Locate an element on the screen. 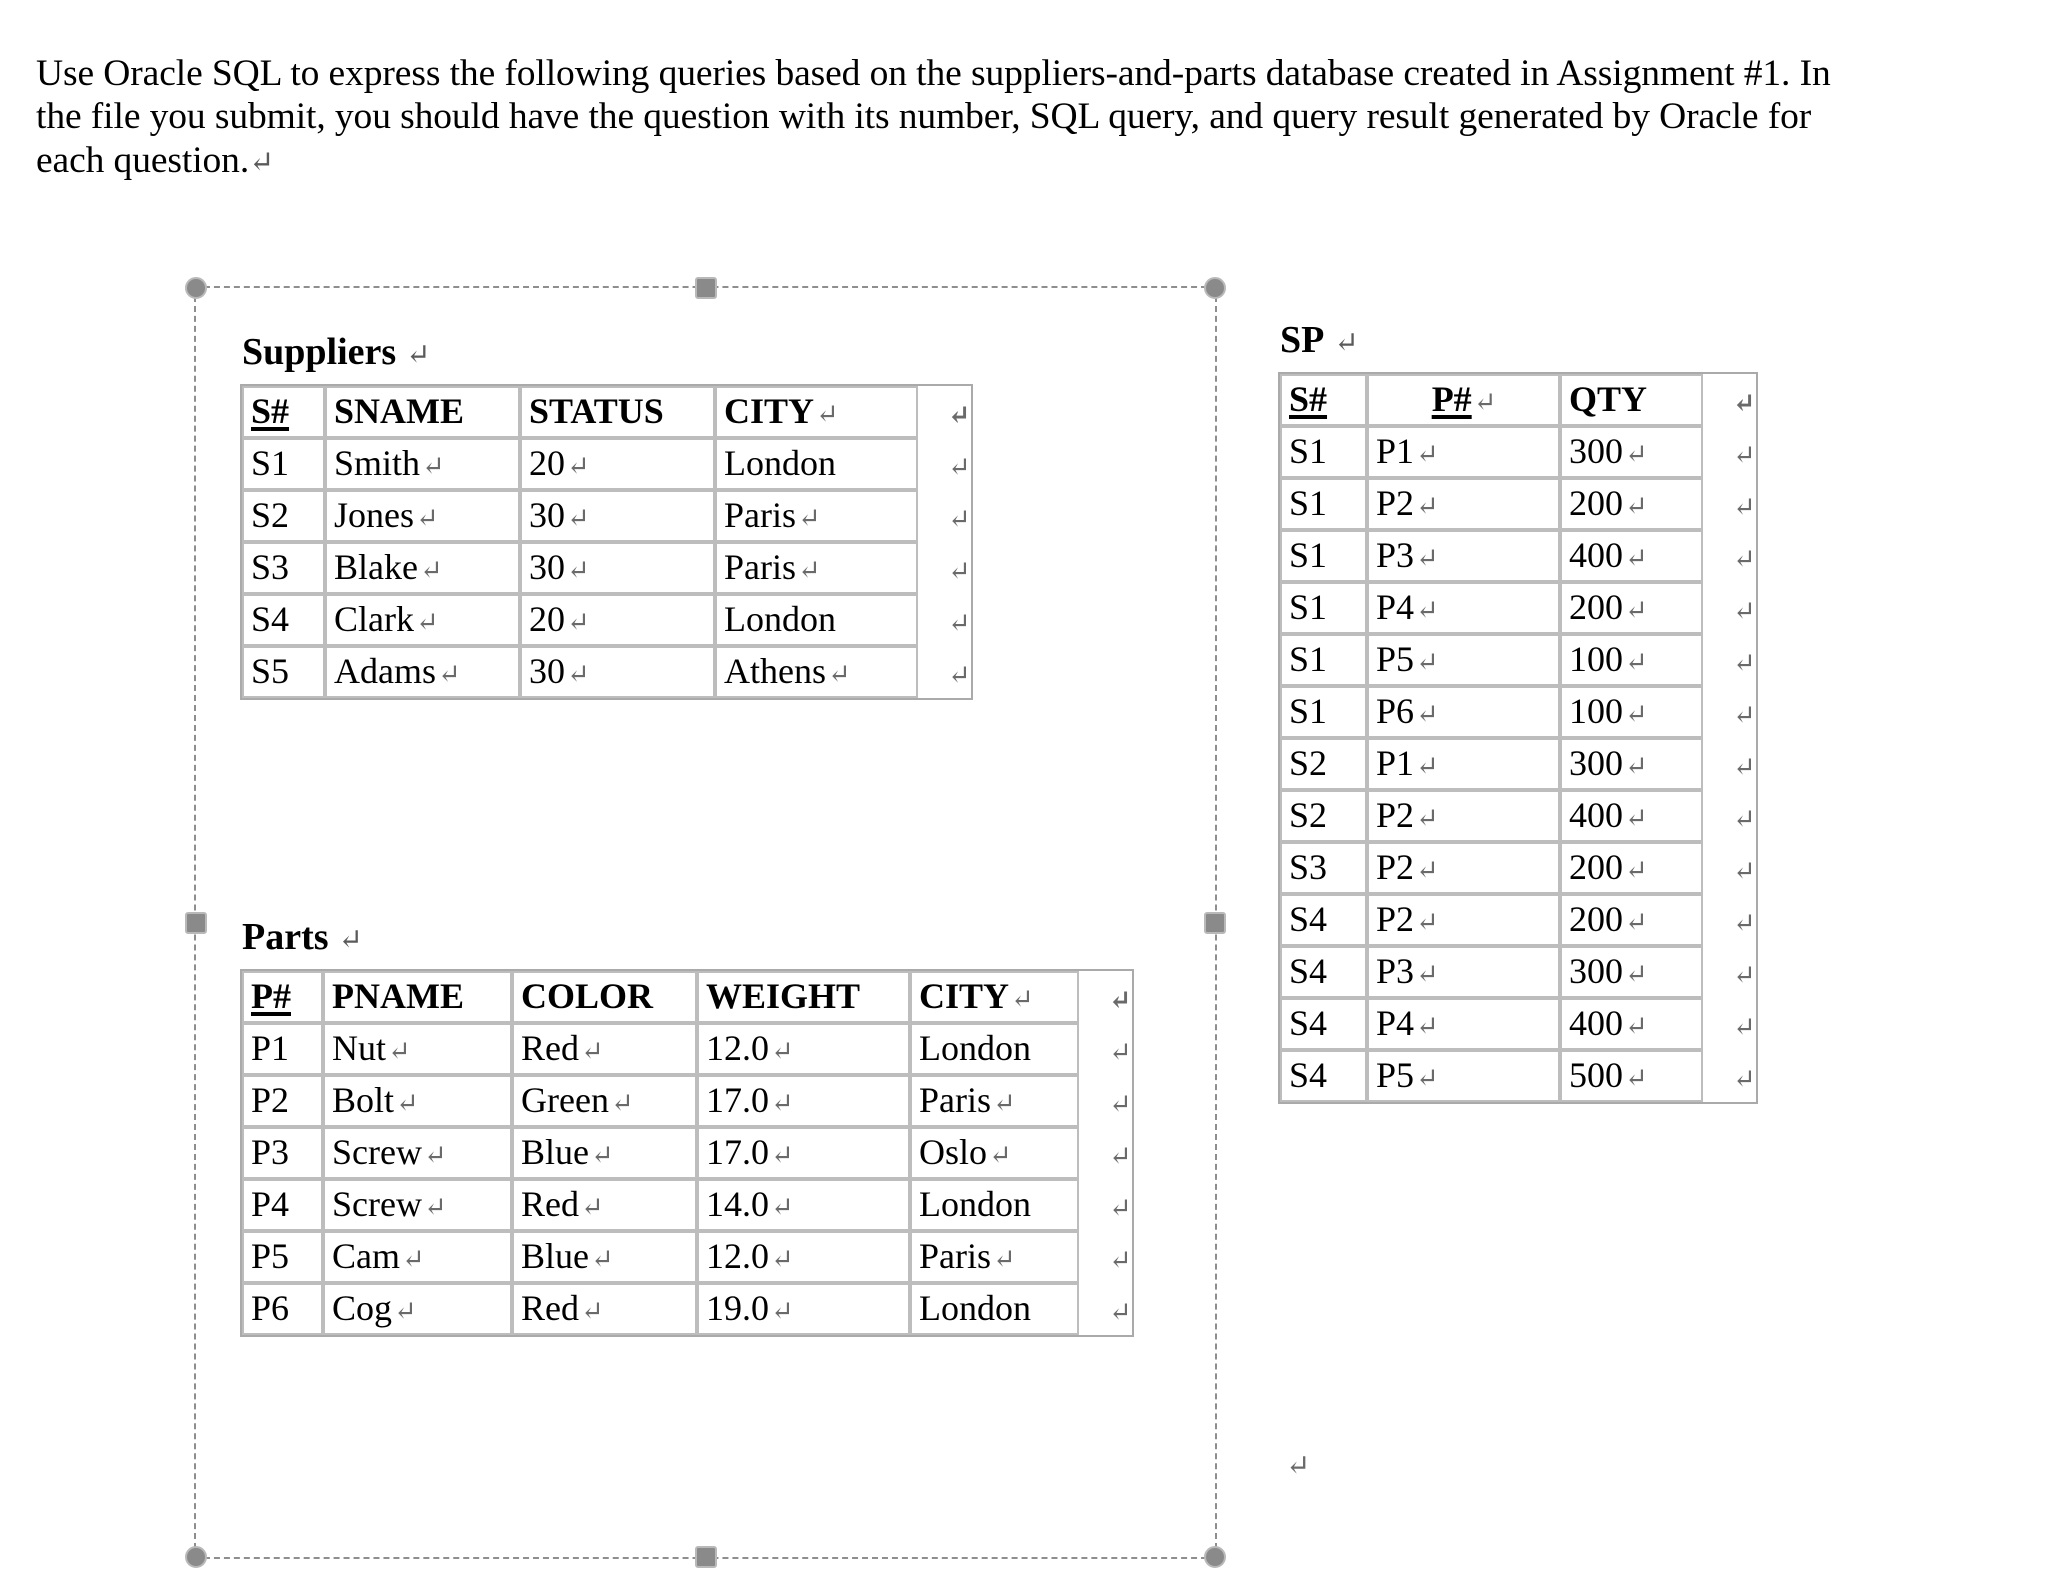 The image size is (2046, 1596). cell-pno: P5↵ is located at coordinates (1463, 1076).